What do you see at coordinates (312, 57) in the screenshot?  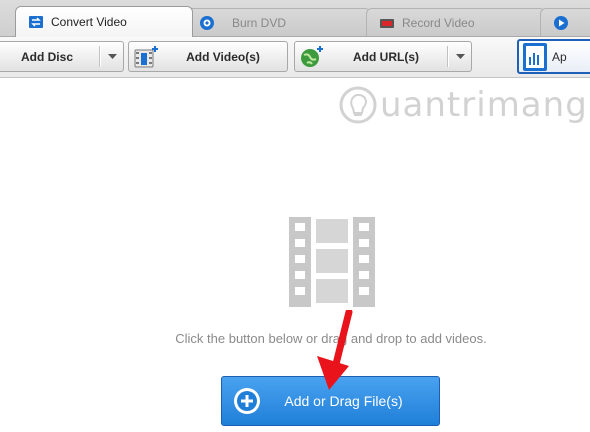 I see `globe-add-icon` at bounding box center [312, 57].